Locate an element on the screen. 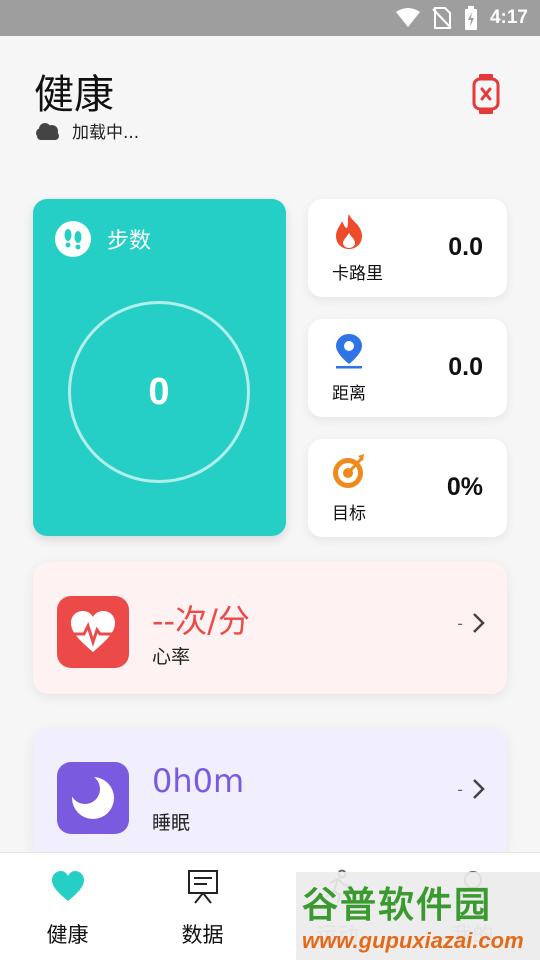  nav-label-health: 健康 is located at coordinates (67, 935).